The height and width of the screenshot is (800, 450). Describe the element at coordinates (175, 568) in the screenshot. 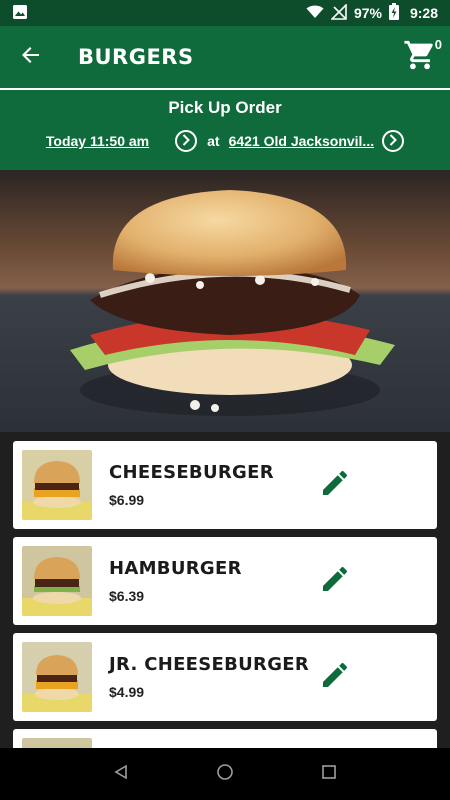

I see `item-name: HAMBURGER` at that location.